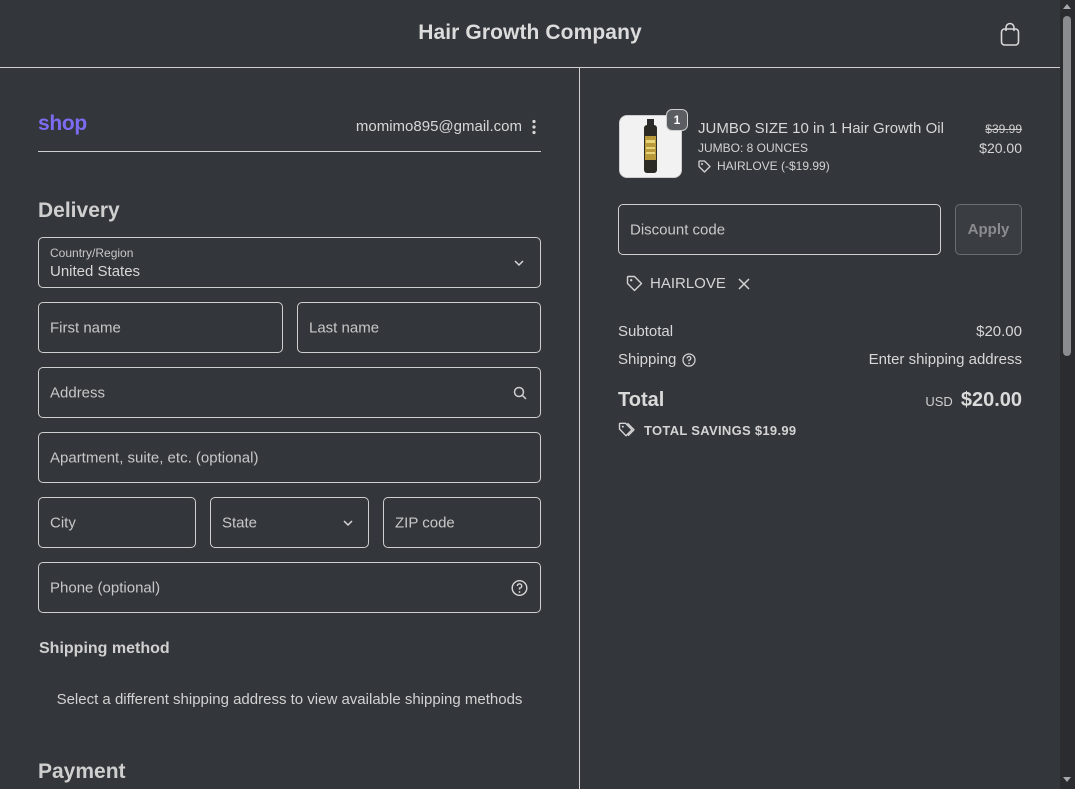  I want to click on product-name: JUMBO SIZE 10 in 1 Hair Growth Oil, so click(821, 128).